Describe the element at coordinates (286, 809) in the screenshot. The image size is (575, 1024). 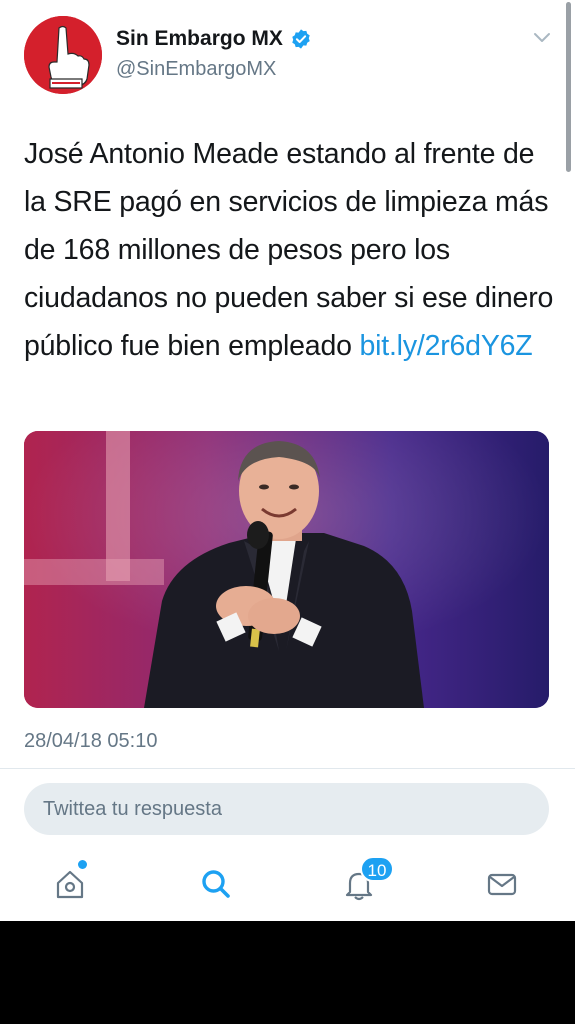
I see `reply-input: Twittea tu respuesta` at that location.